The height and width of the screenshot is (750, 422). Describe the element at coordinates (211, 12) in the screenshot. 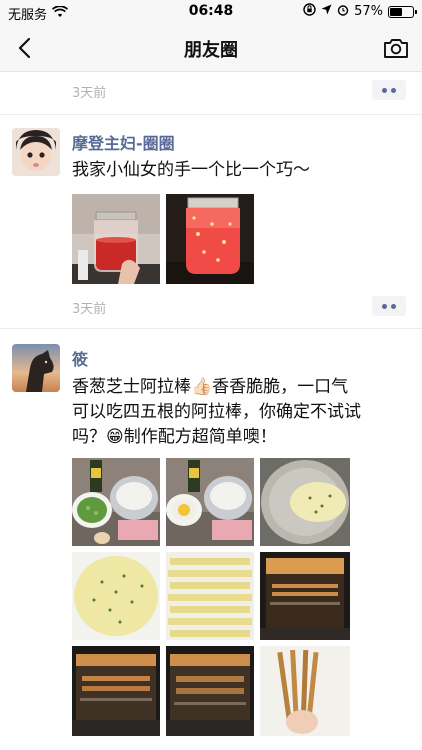

I see `status-bar: 无服务 06:48 57%` at that location.